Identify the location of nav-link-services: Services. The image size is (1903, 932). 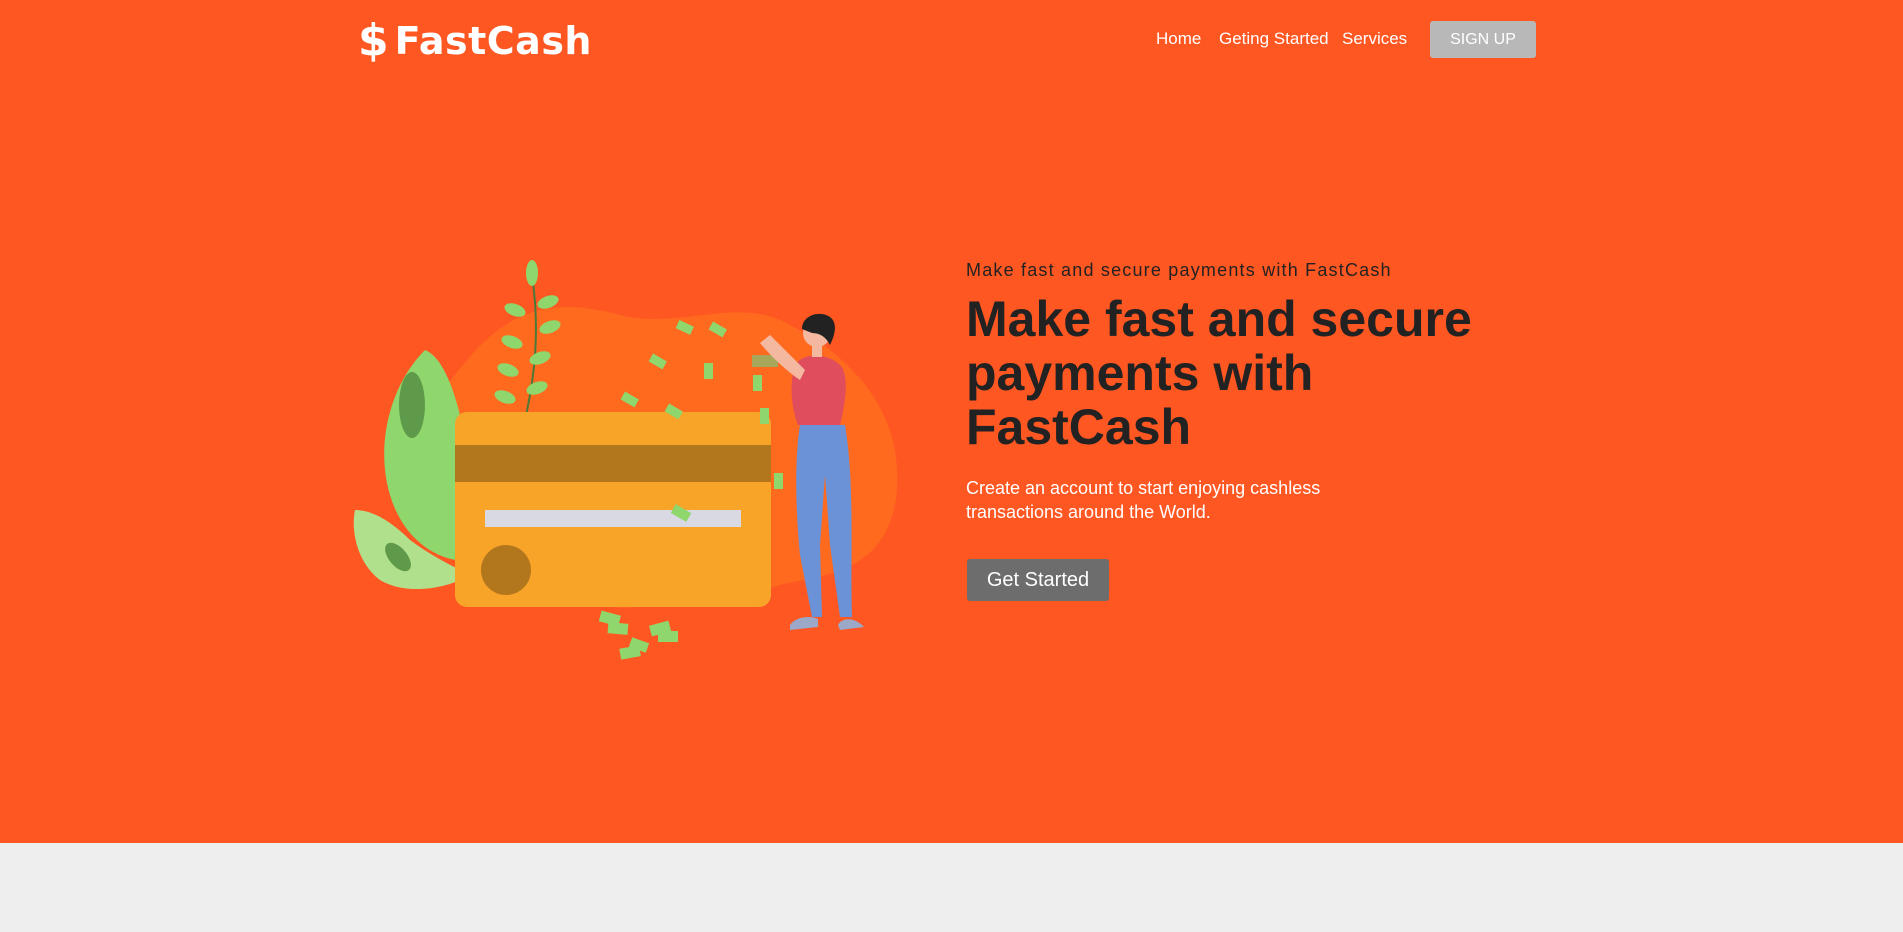
(1374, 39).